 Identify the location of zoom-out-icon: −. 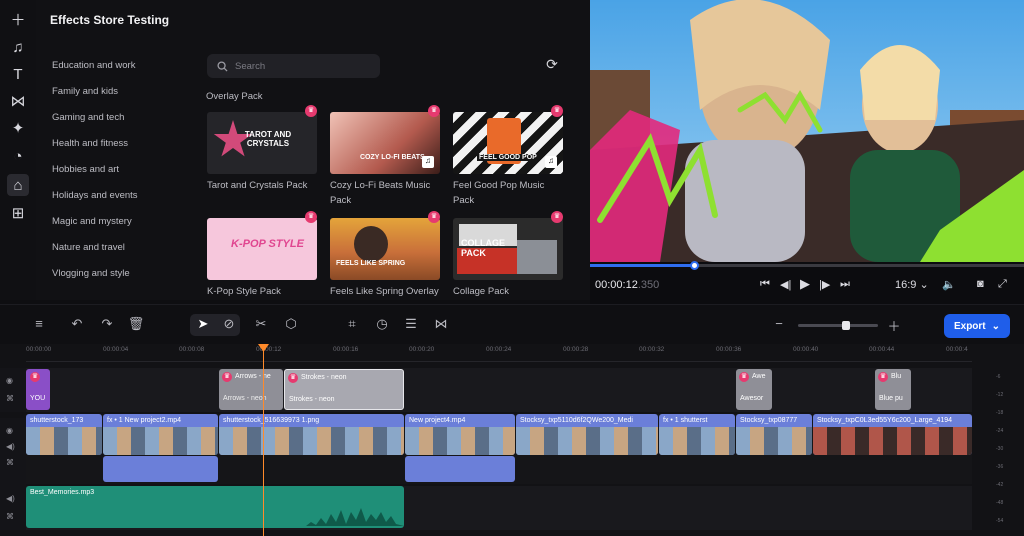
(779, 323).